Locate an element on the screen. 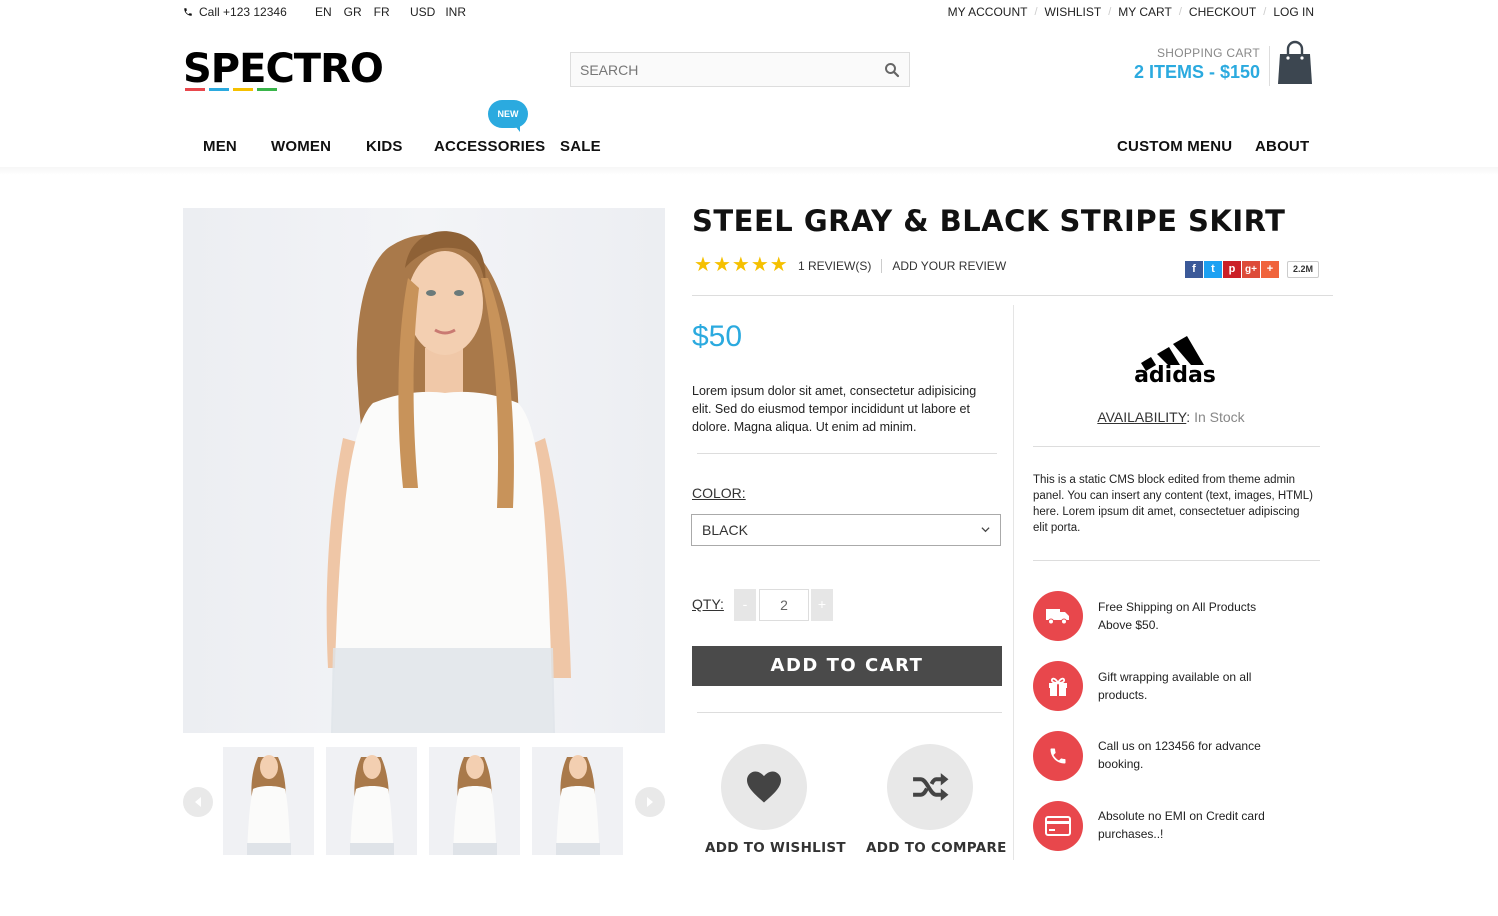  site-logo: SPECTRO is located at coordinates (283, 69).